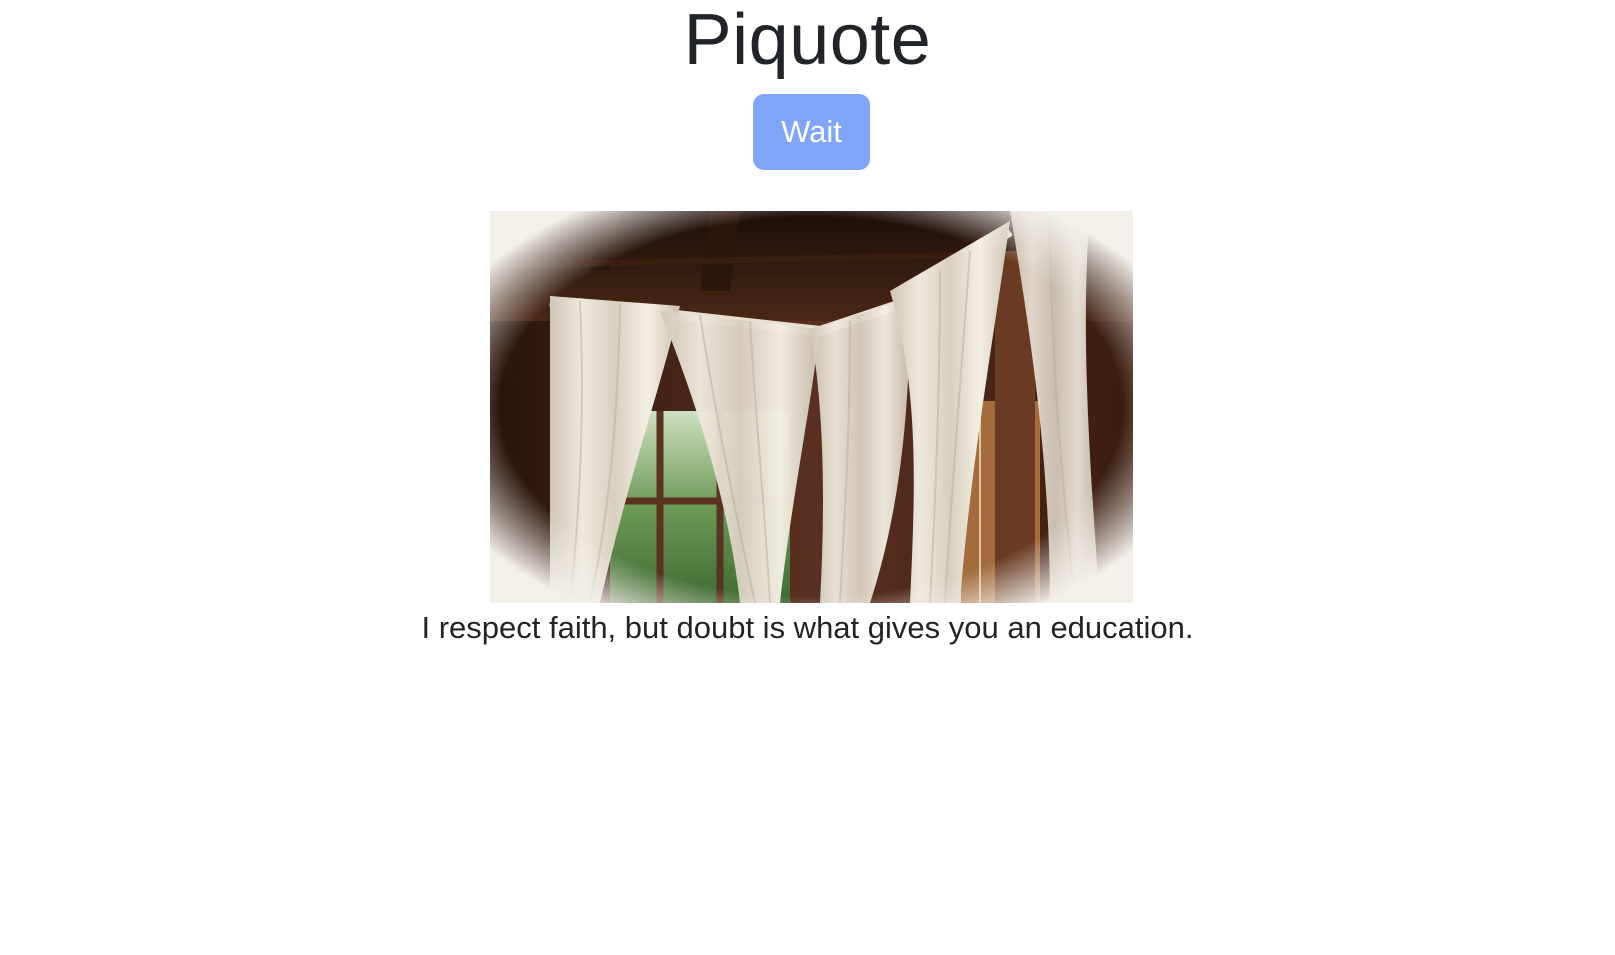  Describe the element at coordinates (807, 40) in the screenshot. I see `app-title: Piquote` at that location.